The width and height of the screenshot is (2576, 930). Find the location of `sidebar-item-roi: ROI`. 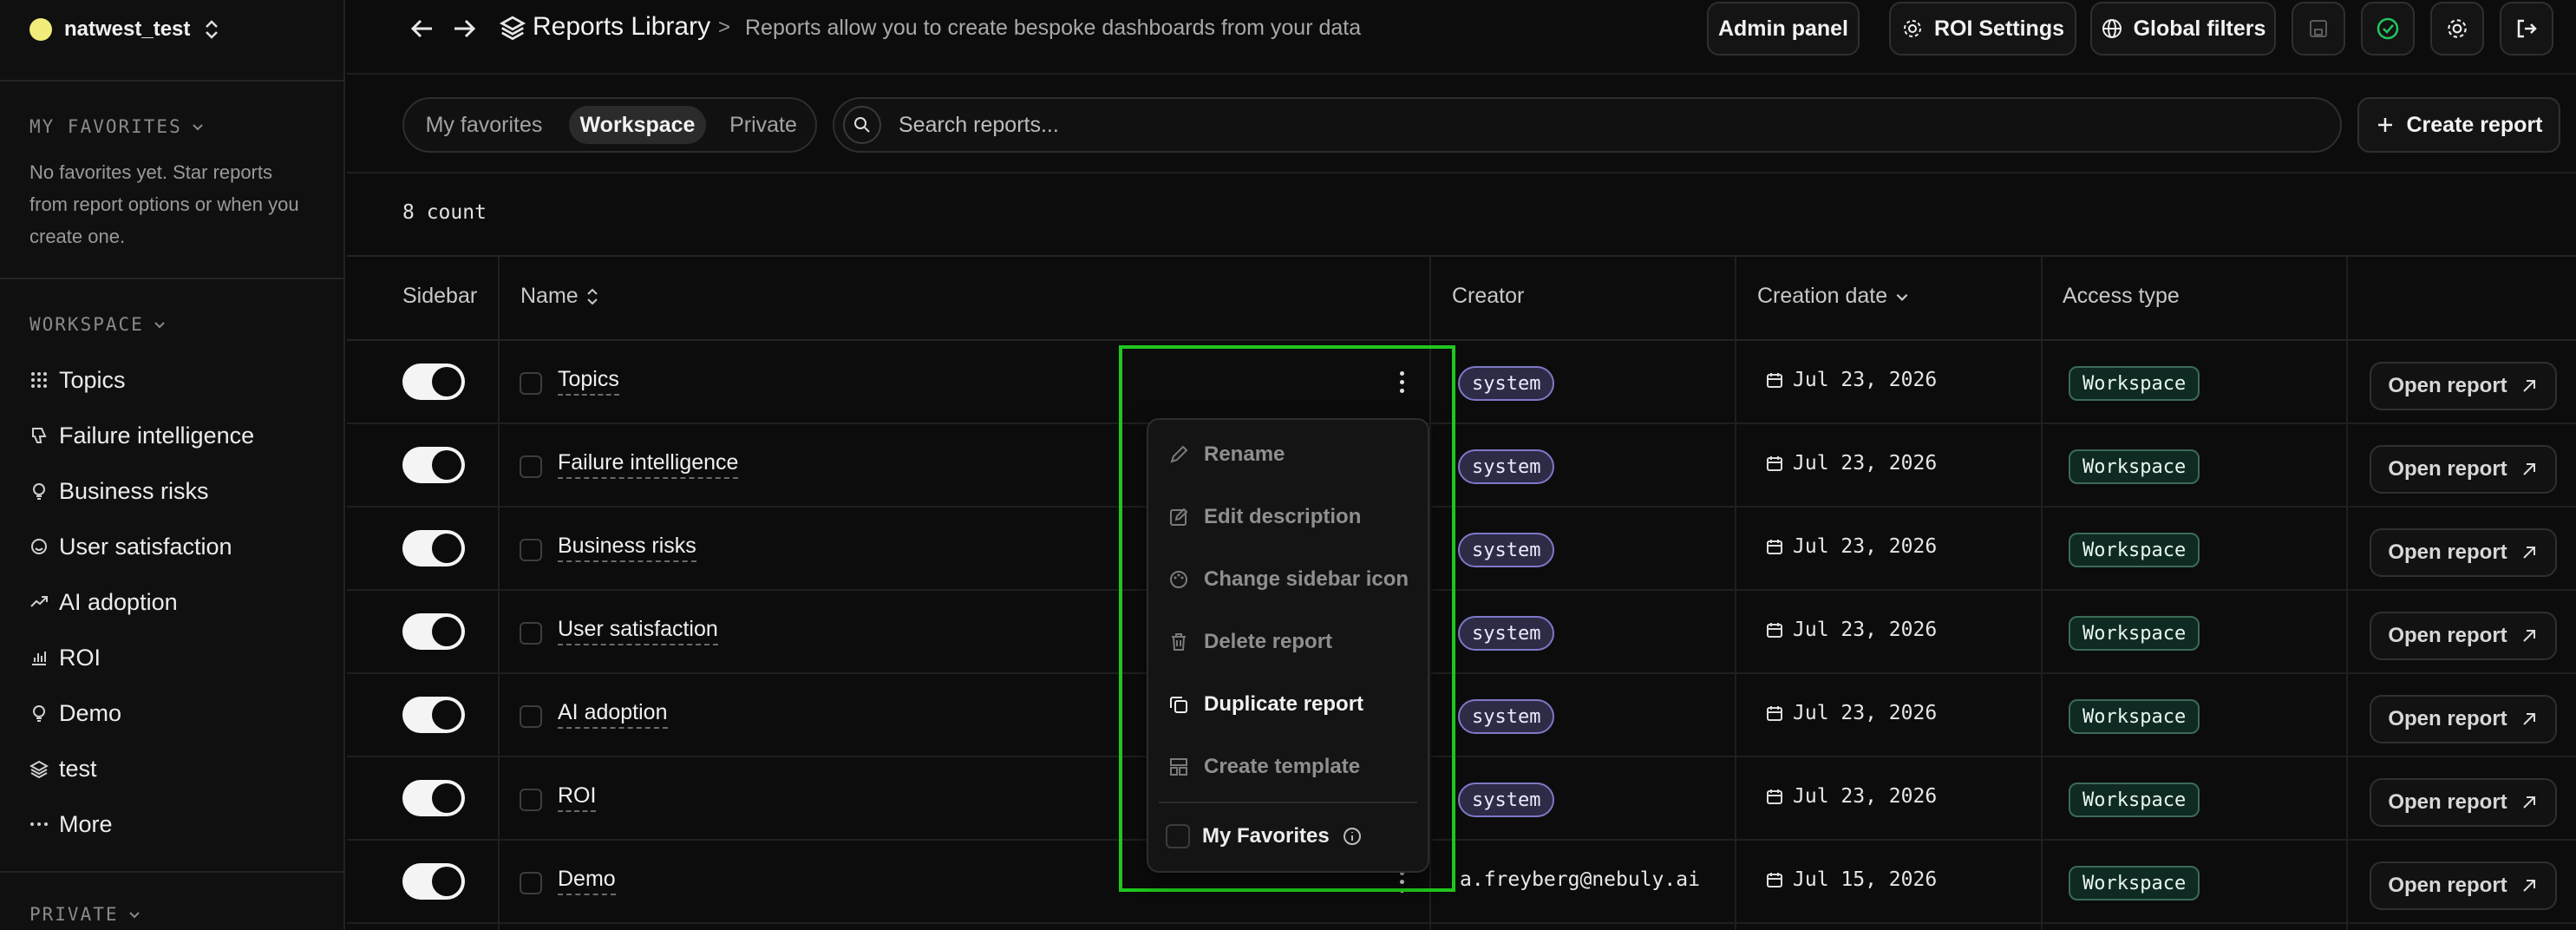

sidebar-item-roi: ROI is located at coordinates (65, 657).